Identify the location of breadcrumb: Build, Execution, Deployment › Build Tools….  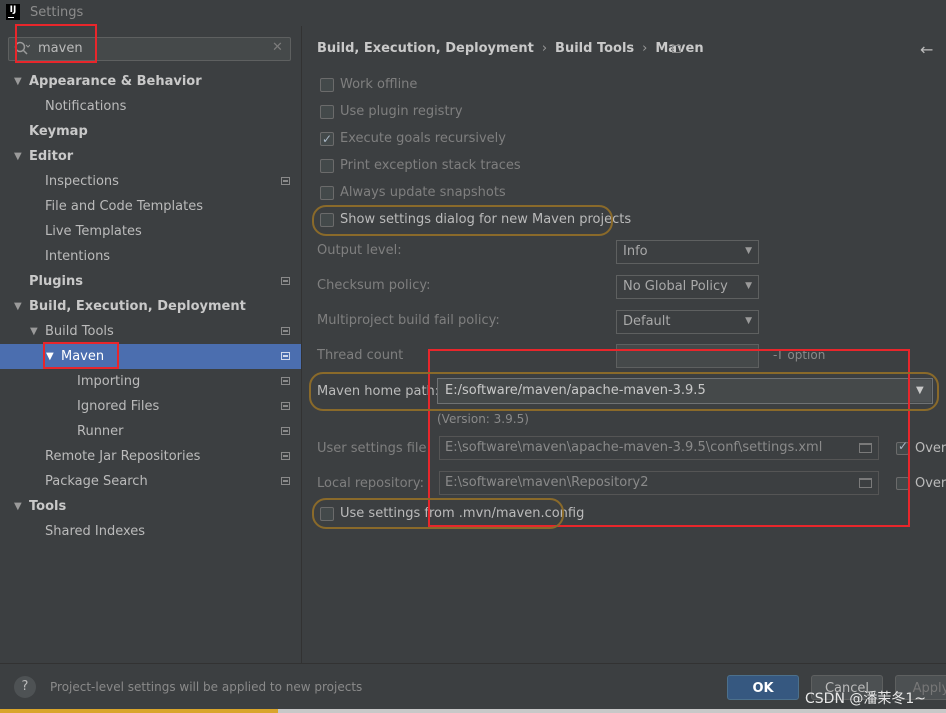
(510, 48).